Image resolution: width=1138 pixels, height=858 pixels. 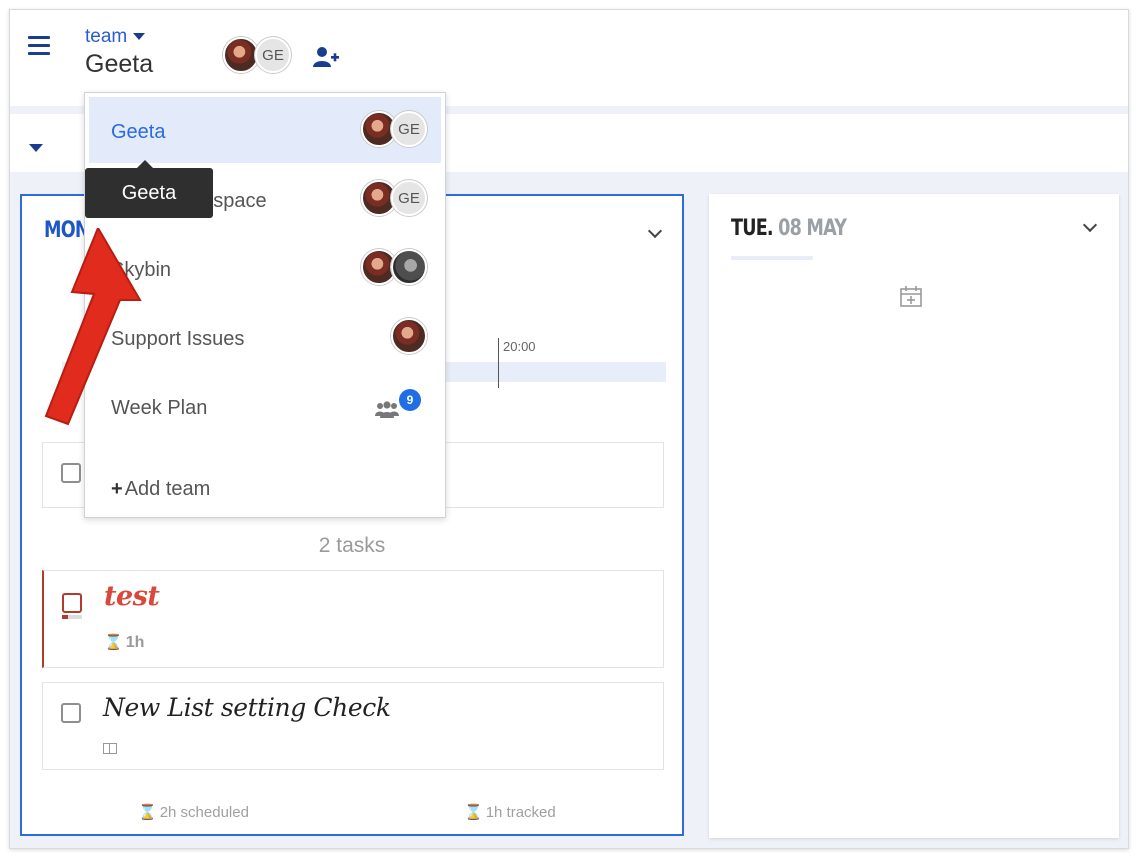 I want to click on tooltip: Geeta, so click(x=149, y=189).